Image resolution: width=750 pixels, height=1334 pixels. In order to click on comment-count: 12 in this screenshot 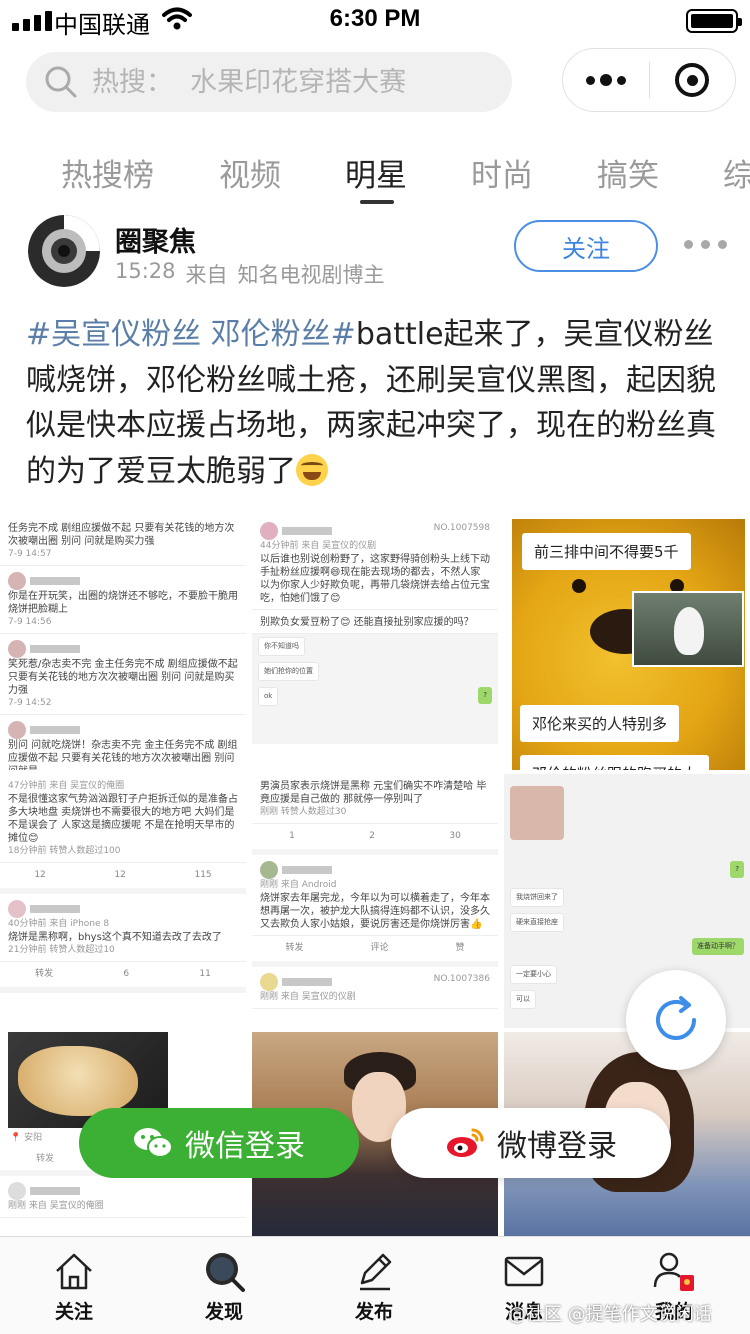, I will do `click(120, 875)`.